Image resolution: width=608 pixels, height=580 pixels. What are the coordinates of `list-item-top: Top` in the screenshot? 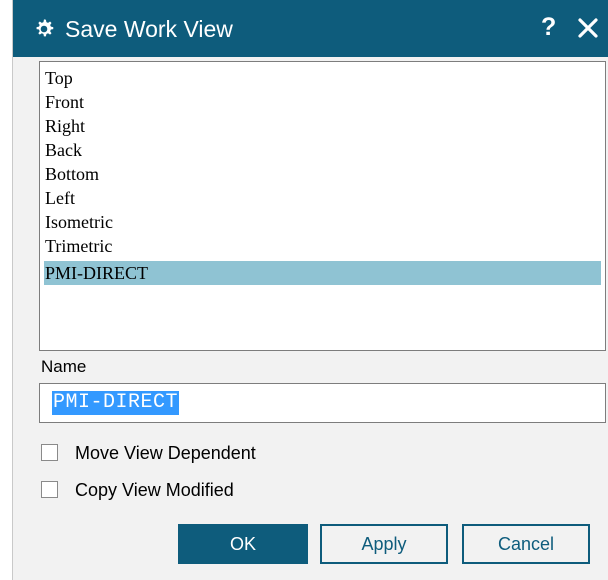 It's located at (322, 78).